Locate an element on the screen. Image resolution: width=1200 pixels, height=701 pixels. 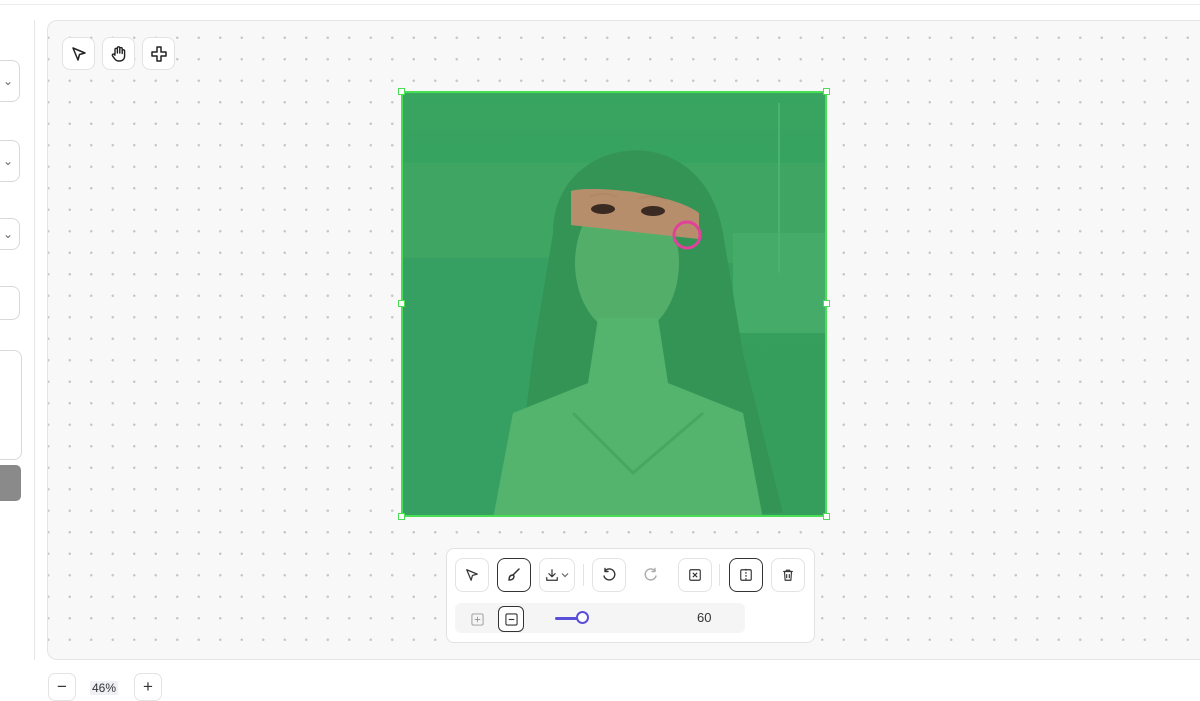
brush-tool-button is located at coordinates (514, 575).